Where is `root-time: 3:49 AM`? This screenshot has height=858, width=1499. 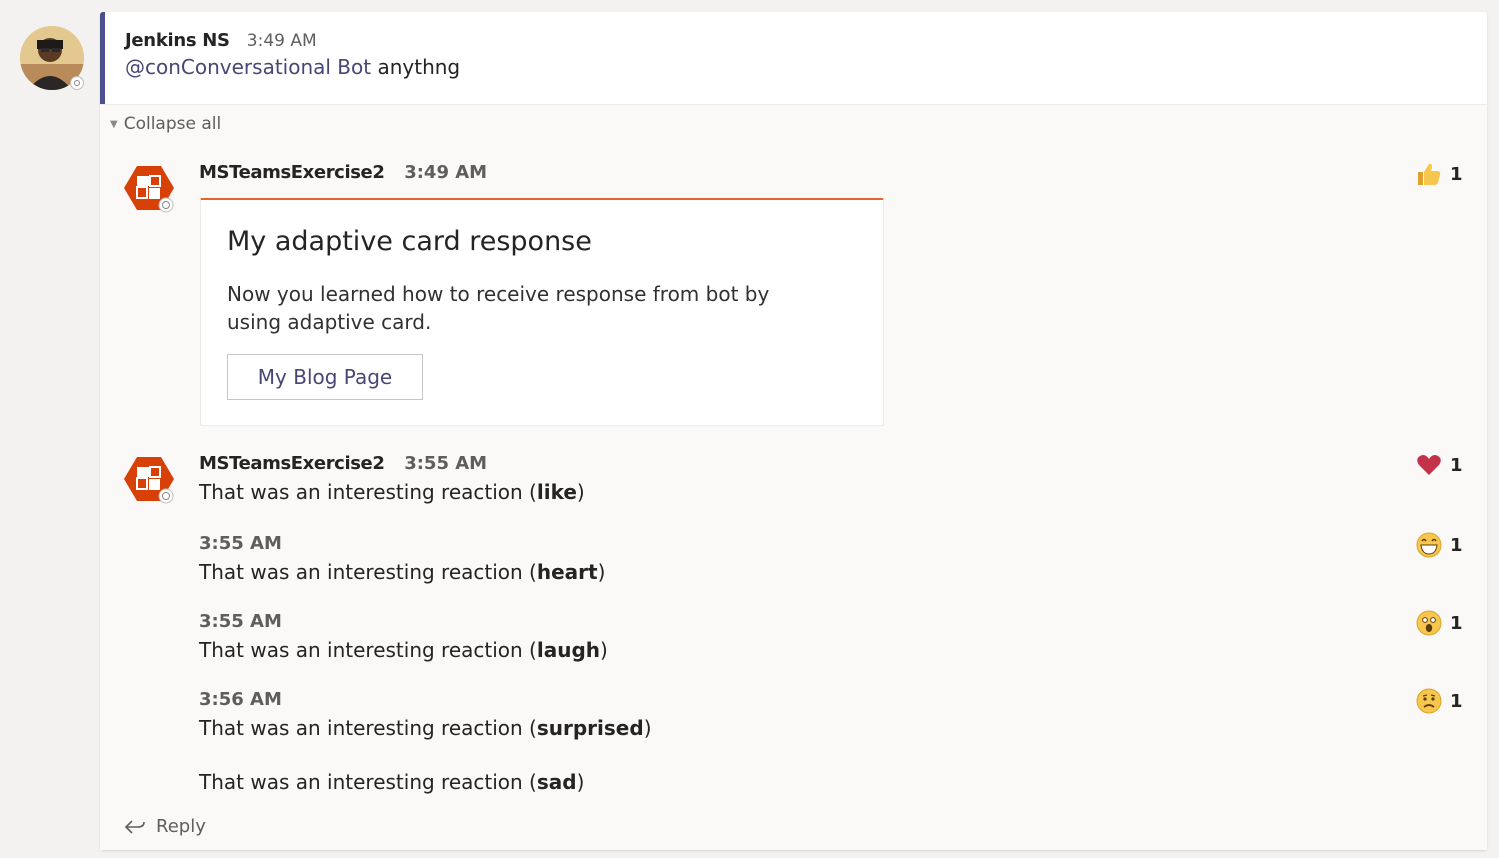
root-time: 3:49 AM is located at coordinates (281, 41).